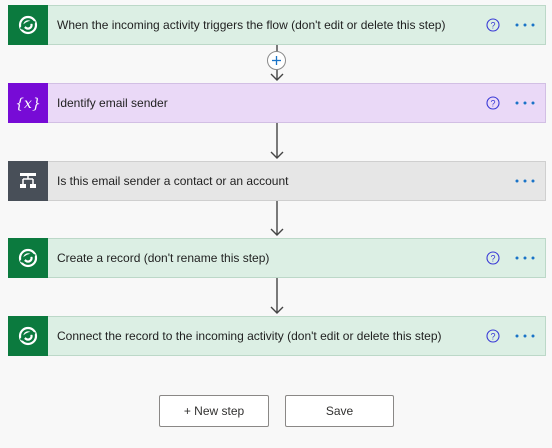 This screenshot has height=448, width=552. Describe the element at coordinates (277, 103) in the screenshot. I see `step-identify-sender-card: {x} Identify email sender ?` at that location.